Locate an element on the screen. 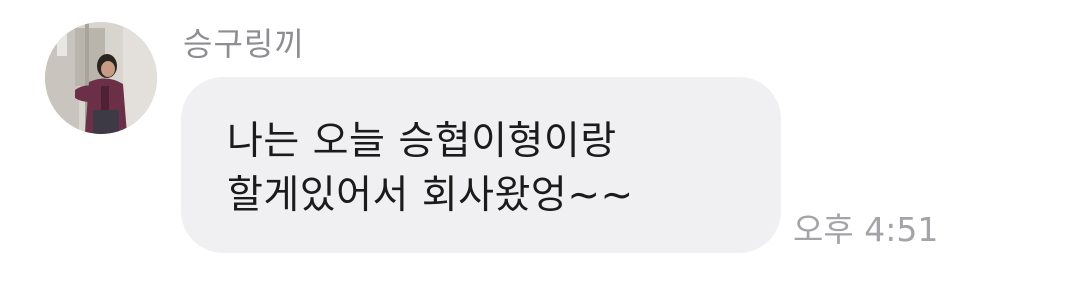  message-timestamp: 오후 4:51 is located at coordinates (866, 229).